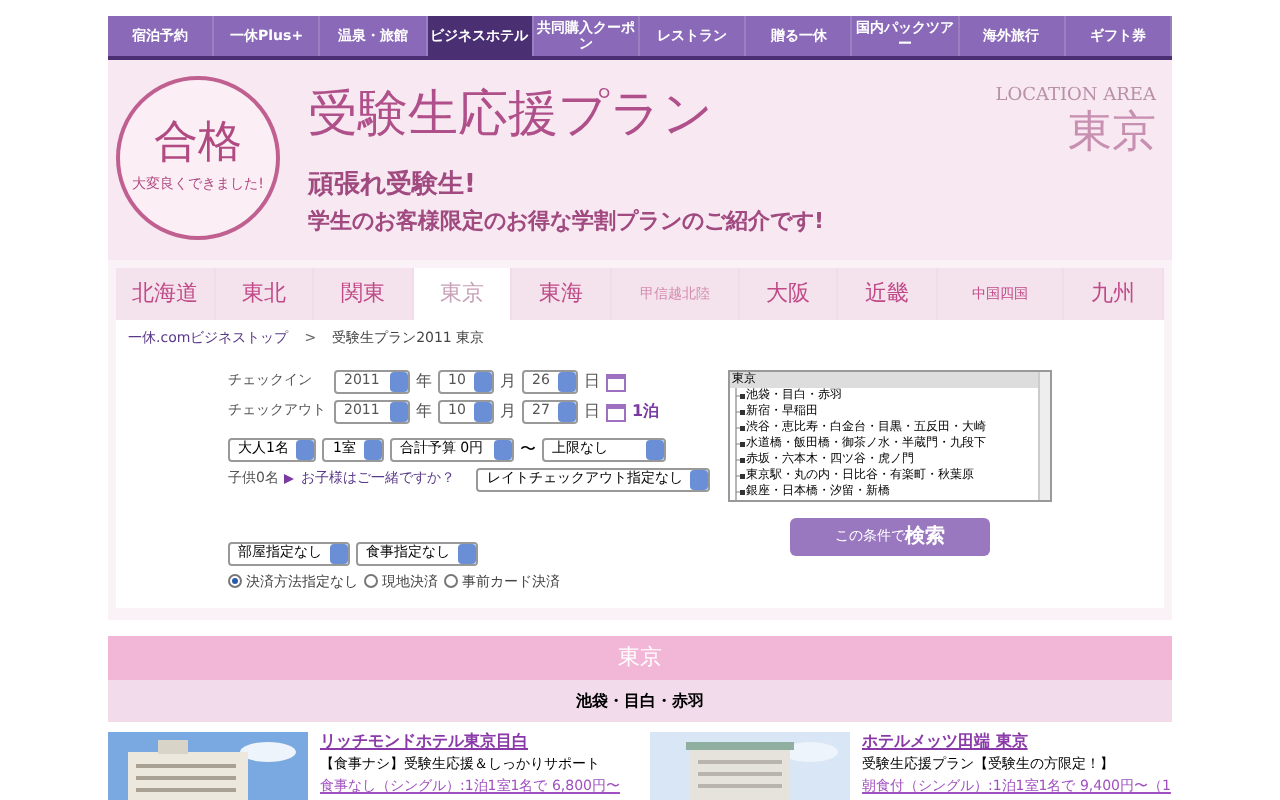  Describe the element at coordinates (393, 185) in the screenshot. I see `banner-subtitle: 頑張れ受験生!` at that location.